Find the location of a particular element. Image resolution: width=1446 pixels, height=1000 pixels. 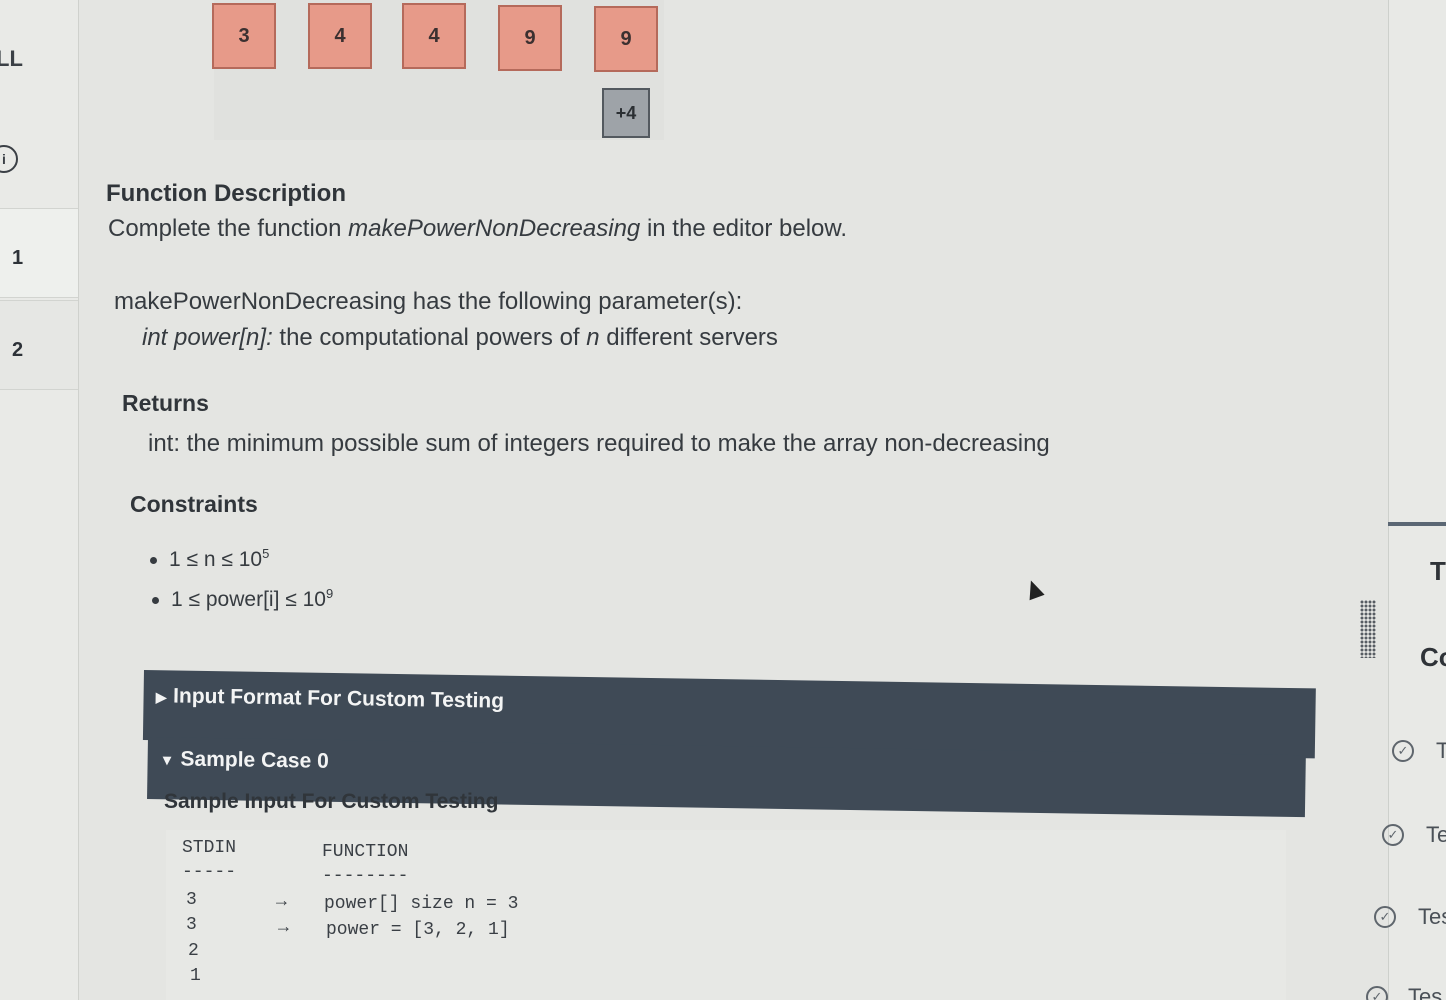

function-column-header: FUNCTION is located at coordinates (365, 852).